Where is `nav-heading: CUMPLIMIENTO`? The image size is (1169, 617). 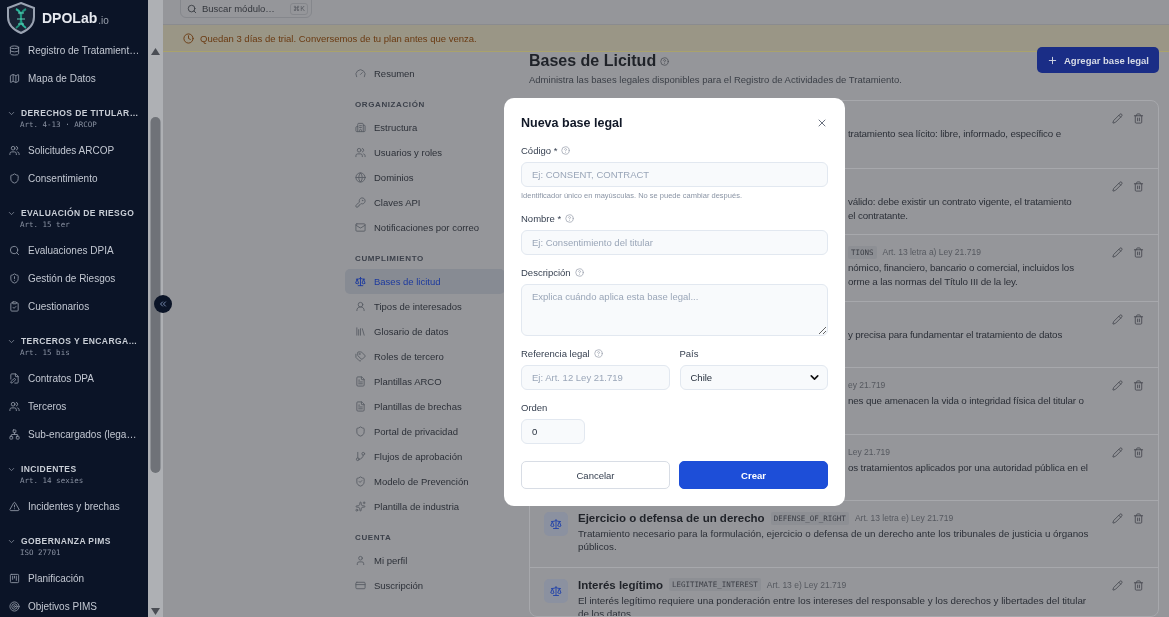 nav-heading: CUMPLIMIENTO is located at coordinates (390, 259).